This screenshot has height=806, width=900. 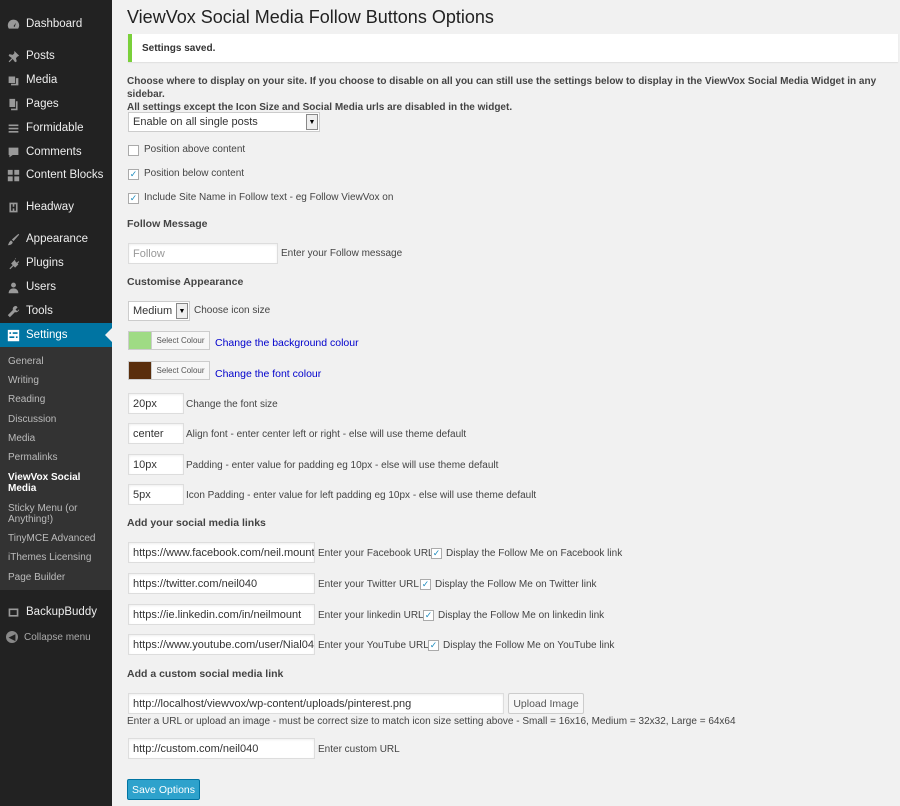 I want to click on menu-label: Appearance, so click(x=57, y=239).